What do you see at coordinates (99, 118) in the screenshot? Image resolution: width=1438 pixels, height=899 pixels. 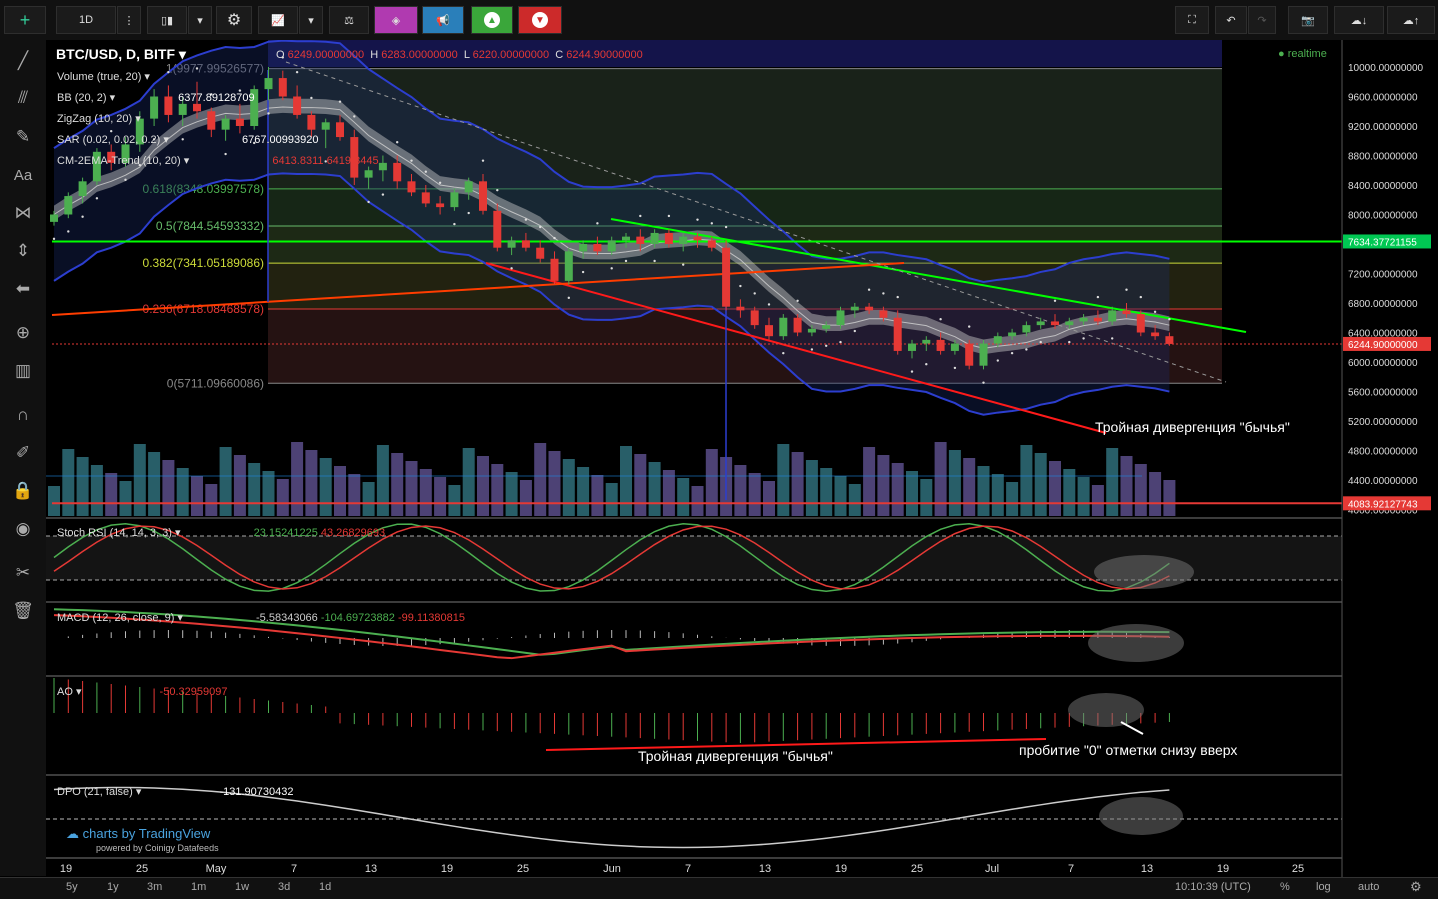 I see `legend-zigzag: ZigZag (10, 20) ▾` at bounding box center [99, 118].